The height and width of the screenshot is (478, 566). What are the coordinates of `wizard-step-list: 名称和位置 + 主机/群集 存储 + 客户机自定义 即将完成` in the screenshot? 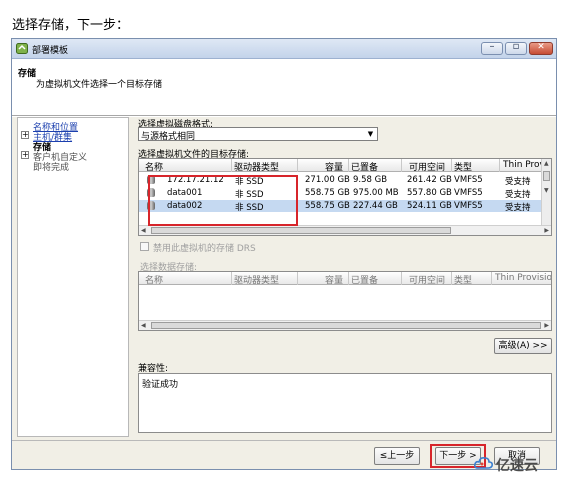 It's located at (73, 277).